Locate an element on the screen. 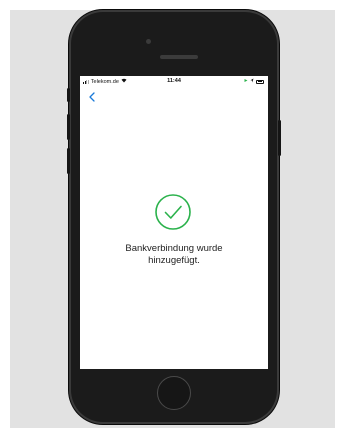  success-message: Bankverbindung wurde hinzugefügt. is located at coordinates (174, 255).